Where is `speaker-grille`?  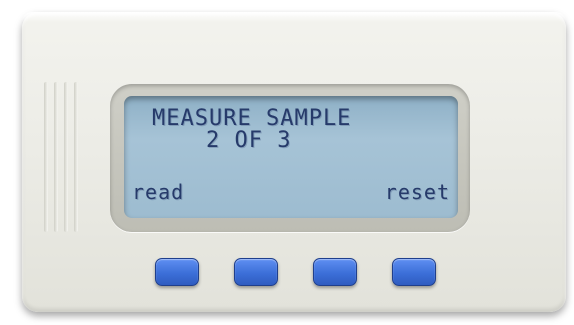 speaker-grille is located at coordinates (66, 157).